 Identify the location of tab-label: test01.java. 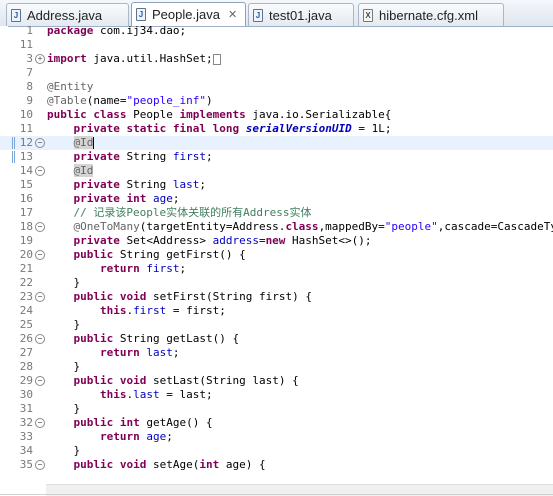
(300, 15).